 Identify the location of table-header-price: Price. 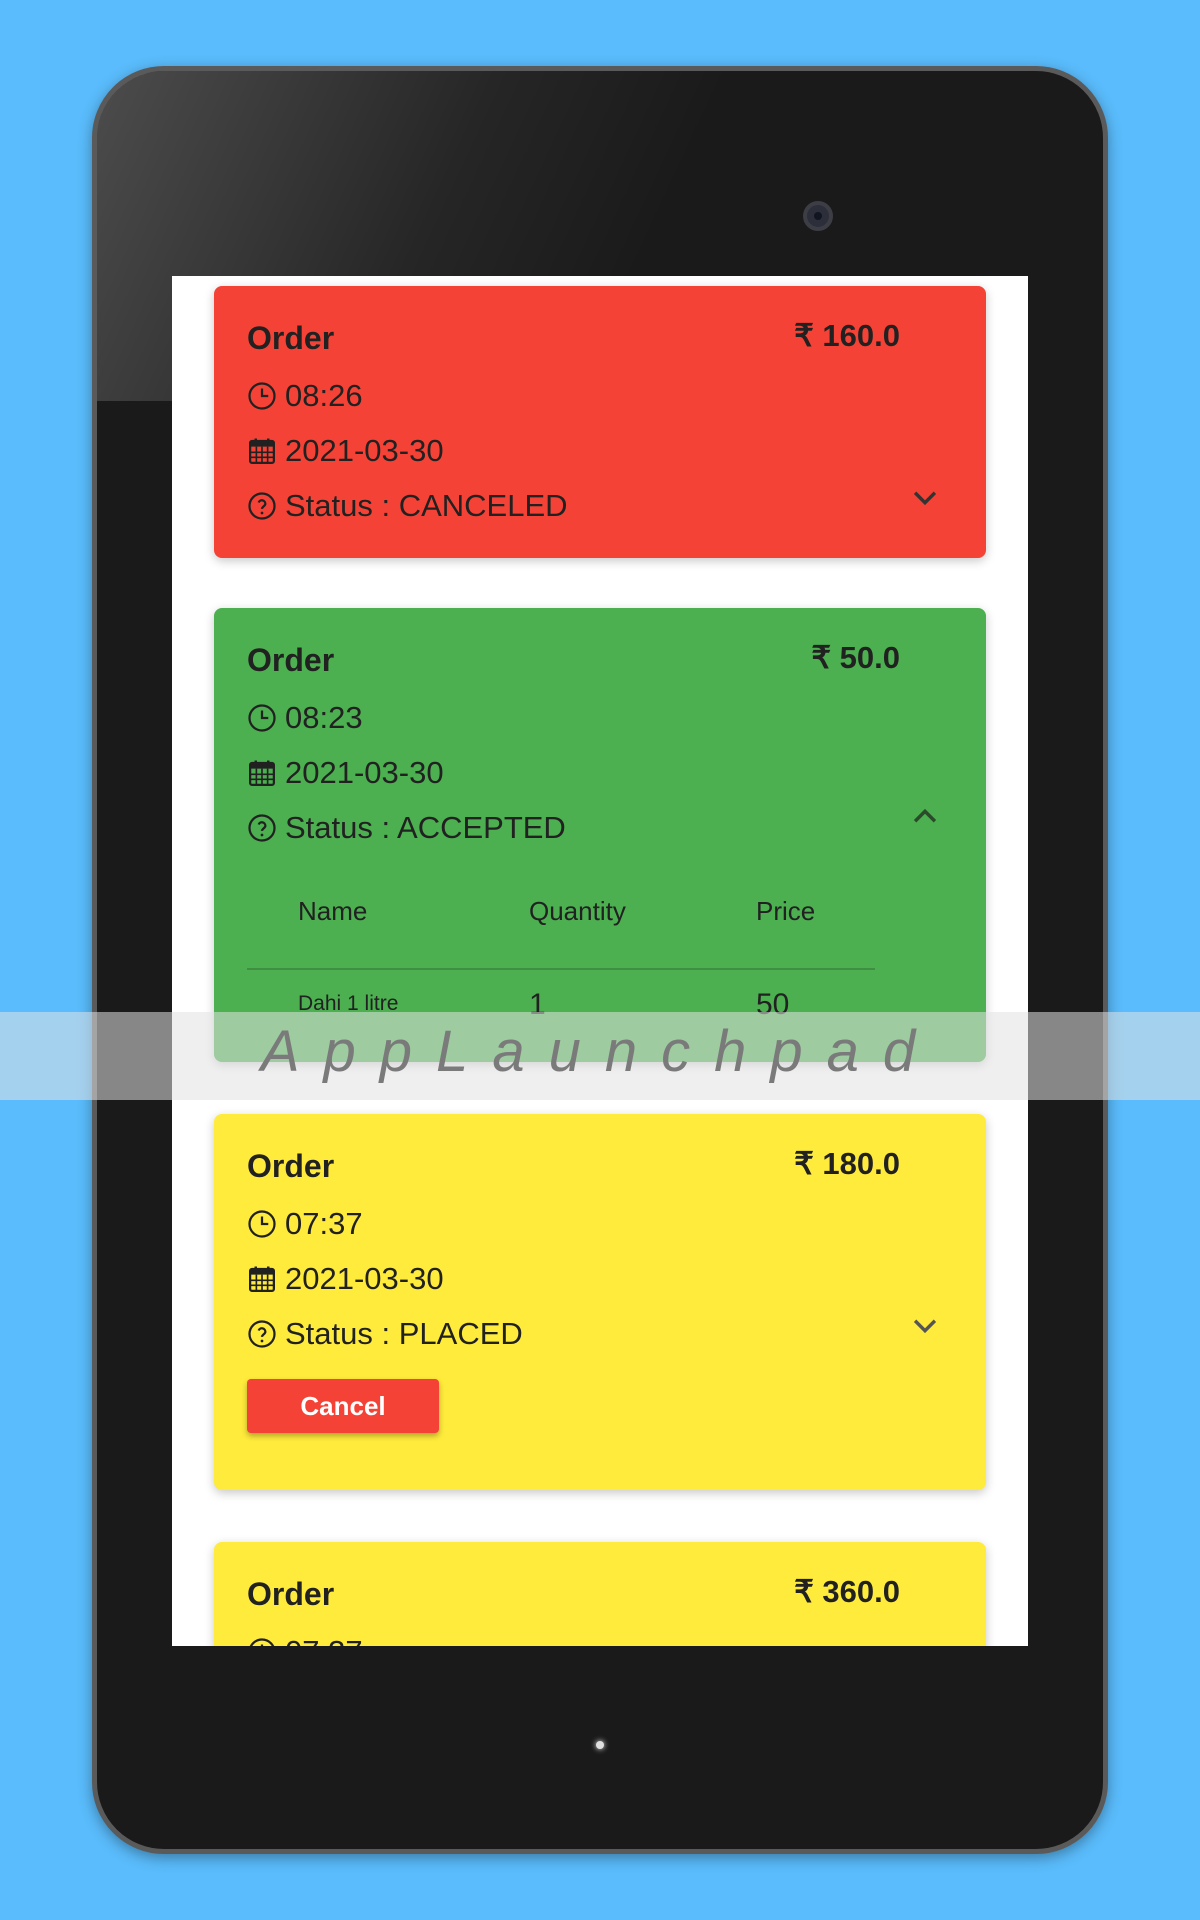
(786, 911).